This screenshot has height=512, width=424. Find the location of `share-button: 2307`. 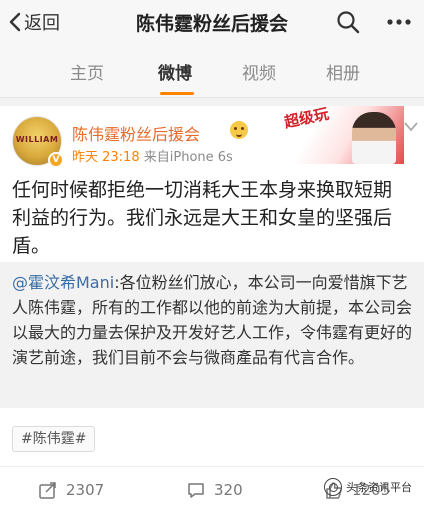

share-button: 2307 is located at coordinates (71, 490).